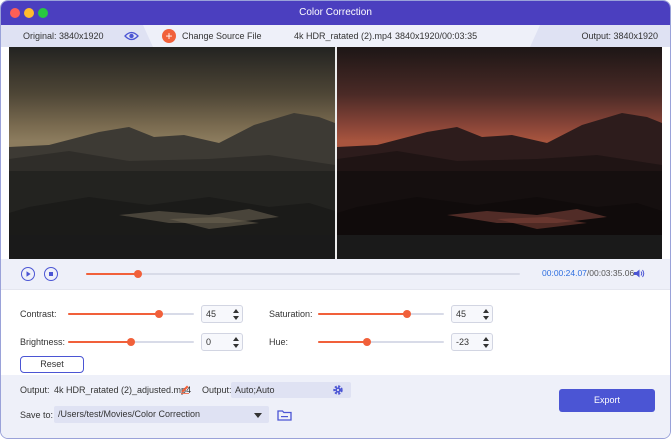 Image resolution: width=671 pixels, height=439 pixels. I want to click on saturation-slider-fill, so click(363, 314).